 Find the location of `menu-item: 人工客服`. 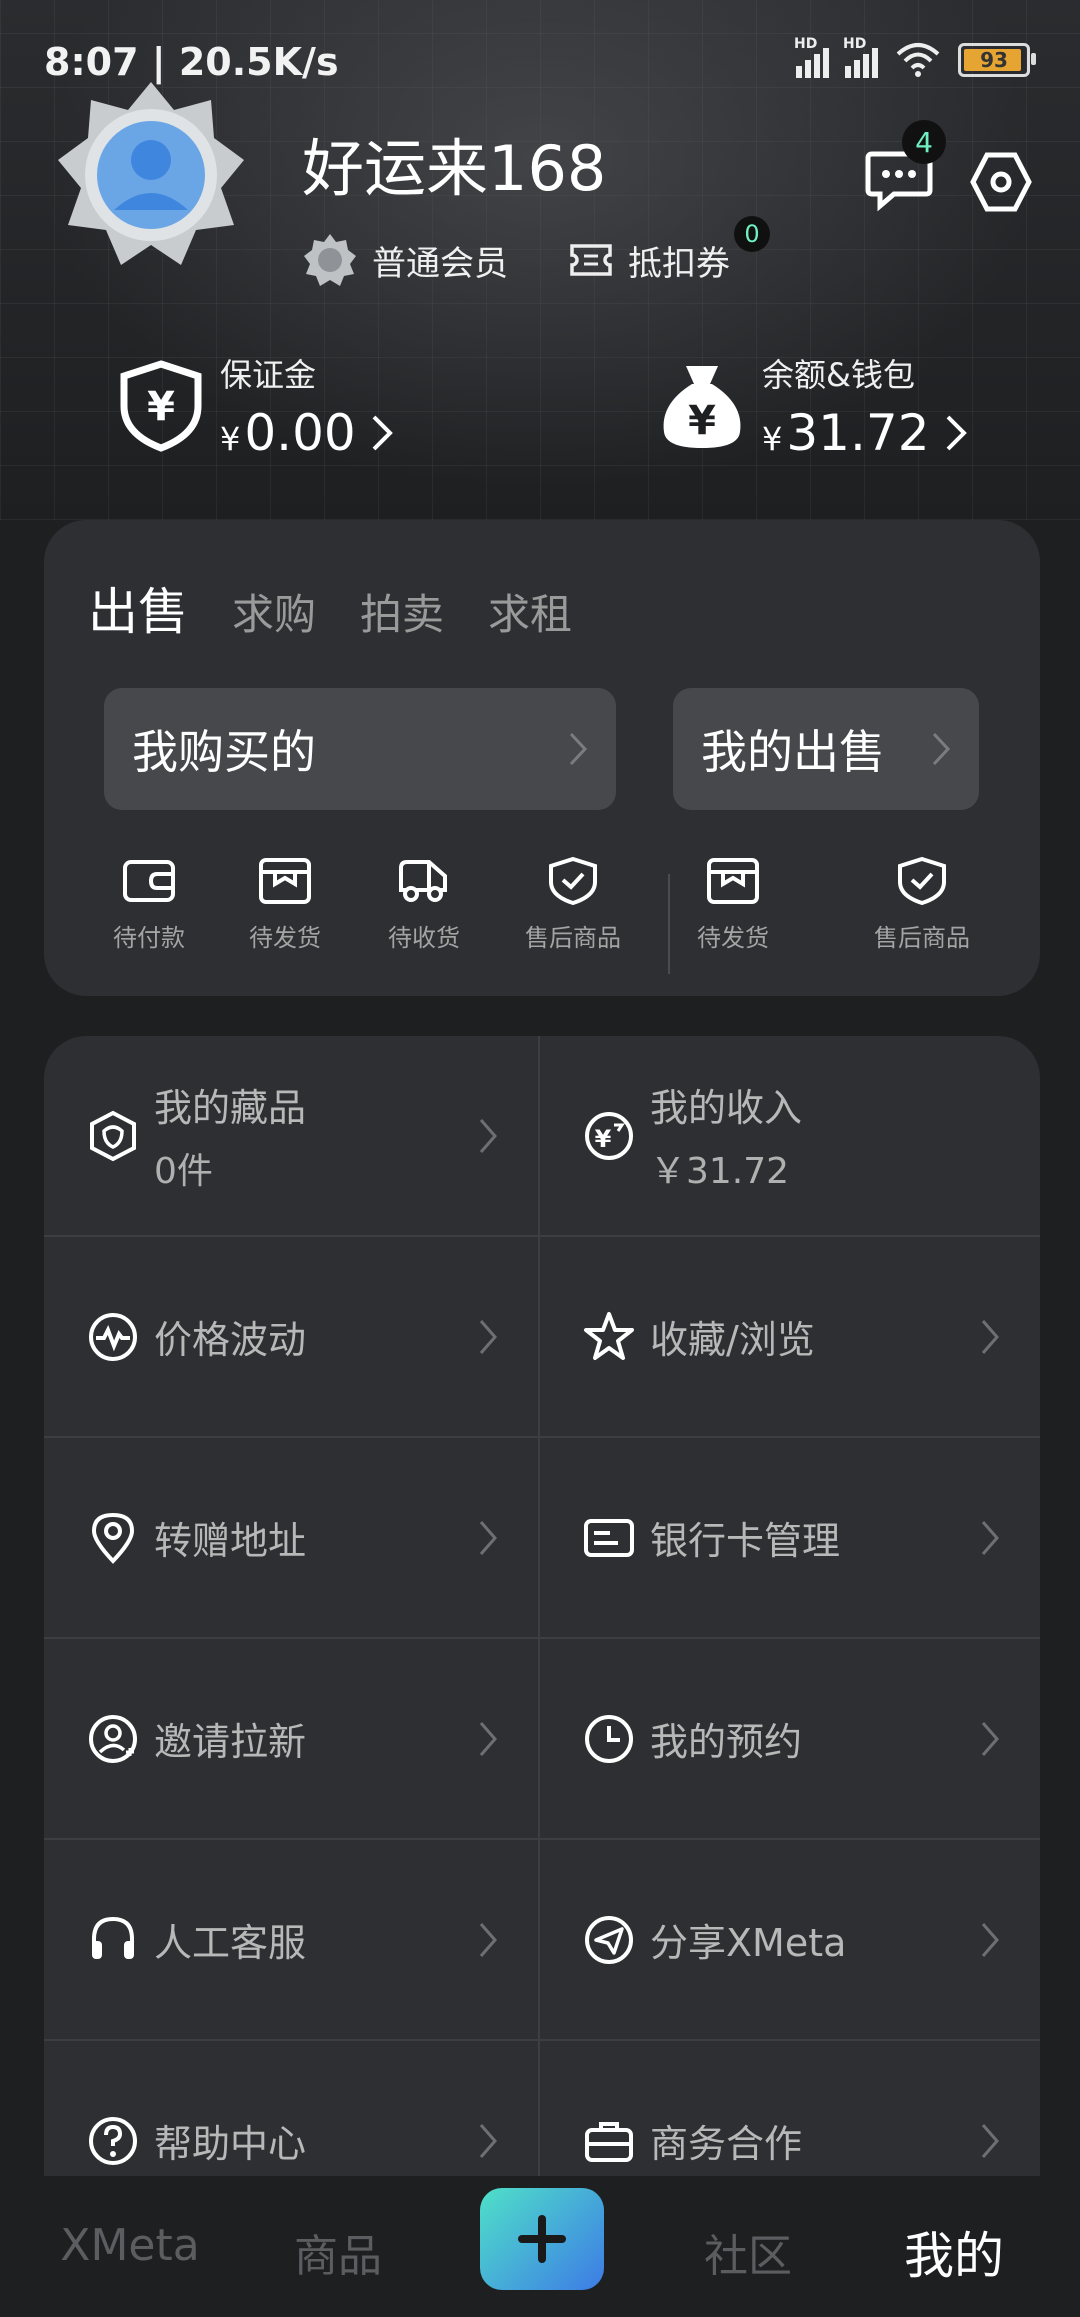

menu-item: 人工客服 is located at coordinates (292, 1940).